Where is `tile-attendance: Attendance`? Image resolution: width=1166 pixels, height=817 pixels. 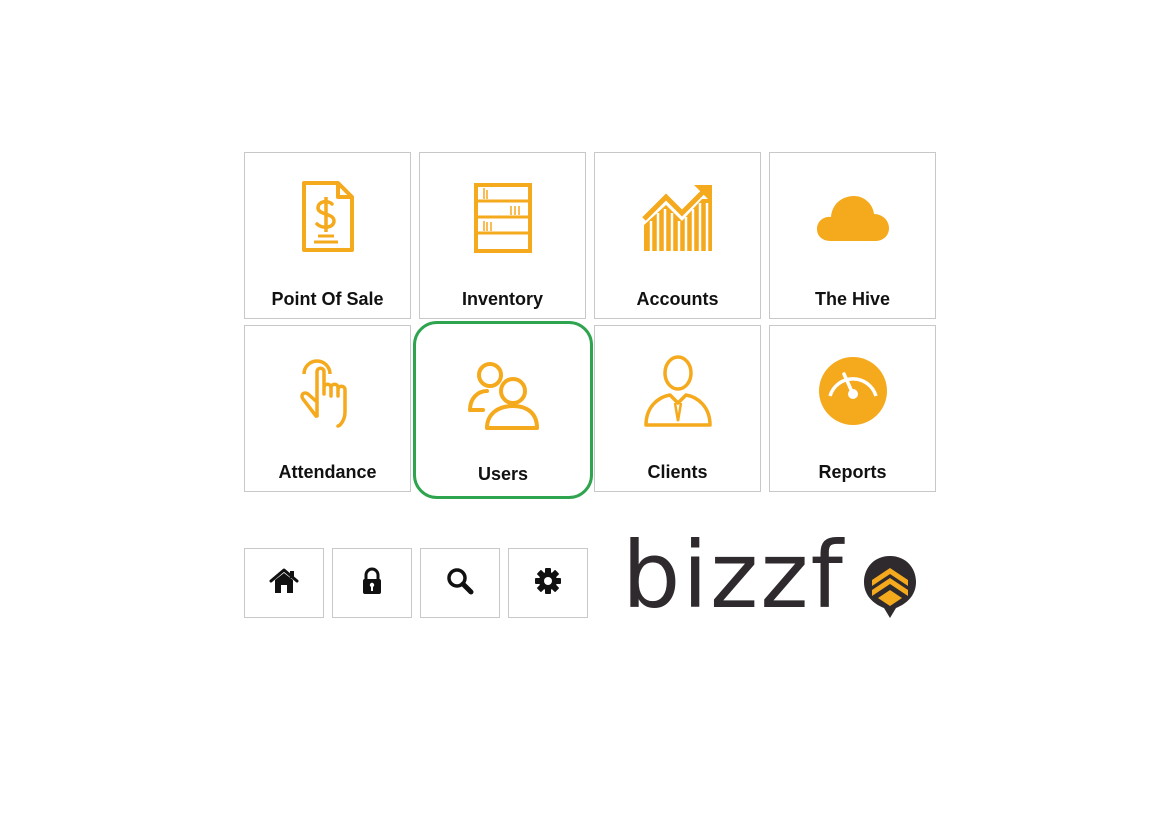
tile-attendance: Attendance is located at coordinates (327, 408).